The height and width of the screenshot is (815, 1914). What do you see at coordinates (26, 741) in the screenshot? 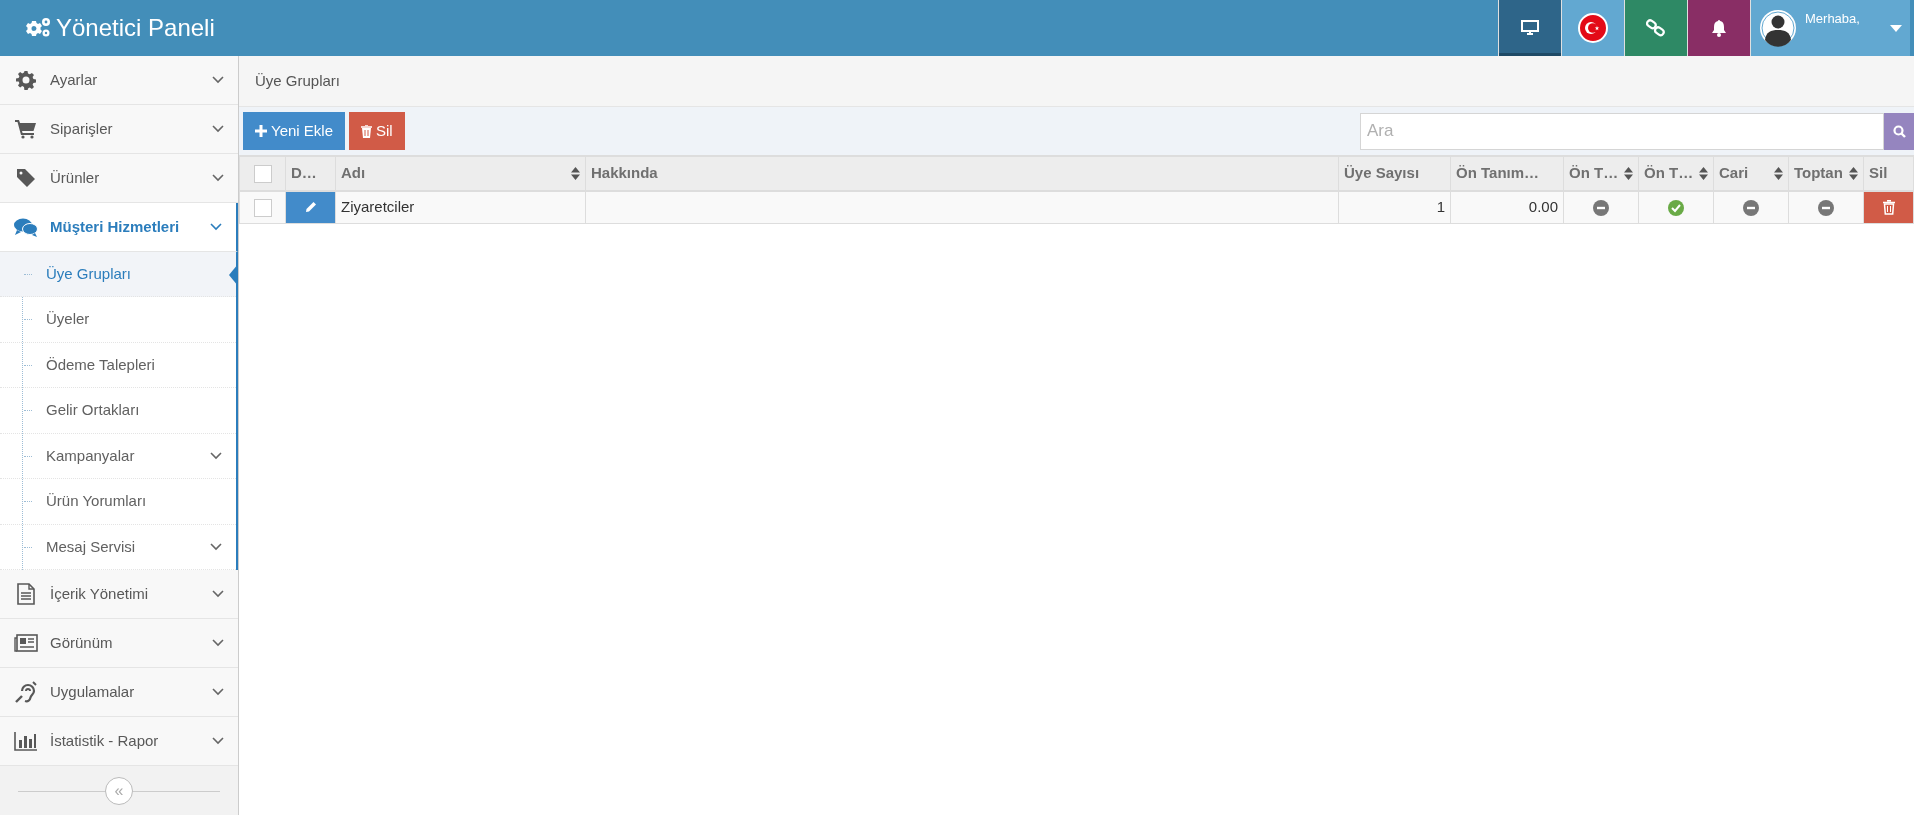
I see `bar-chart-icon` at bounding box center [26, 741].